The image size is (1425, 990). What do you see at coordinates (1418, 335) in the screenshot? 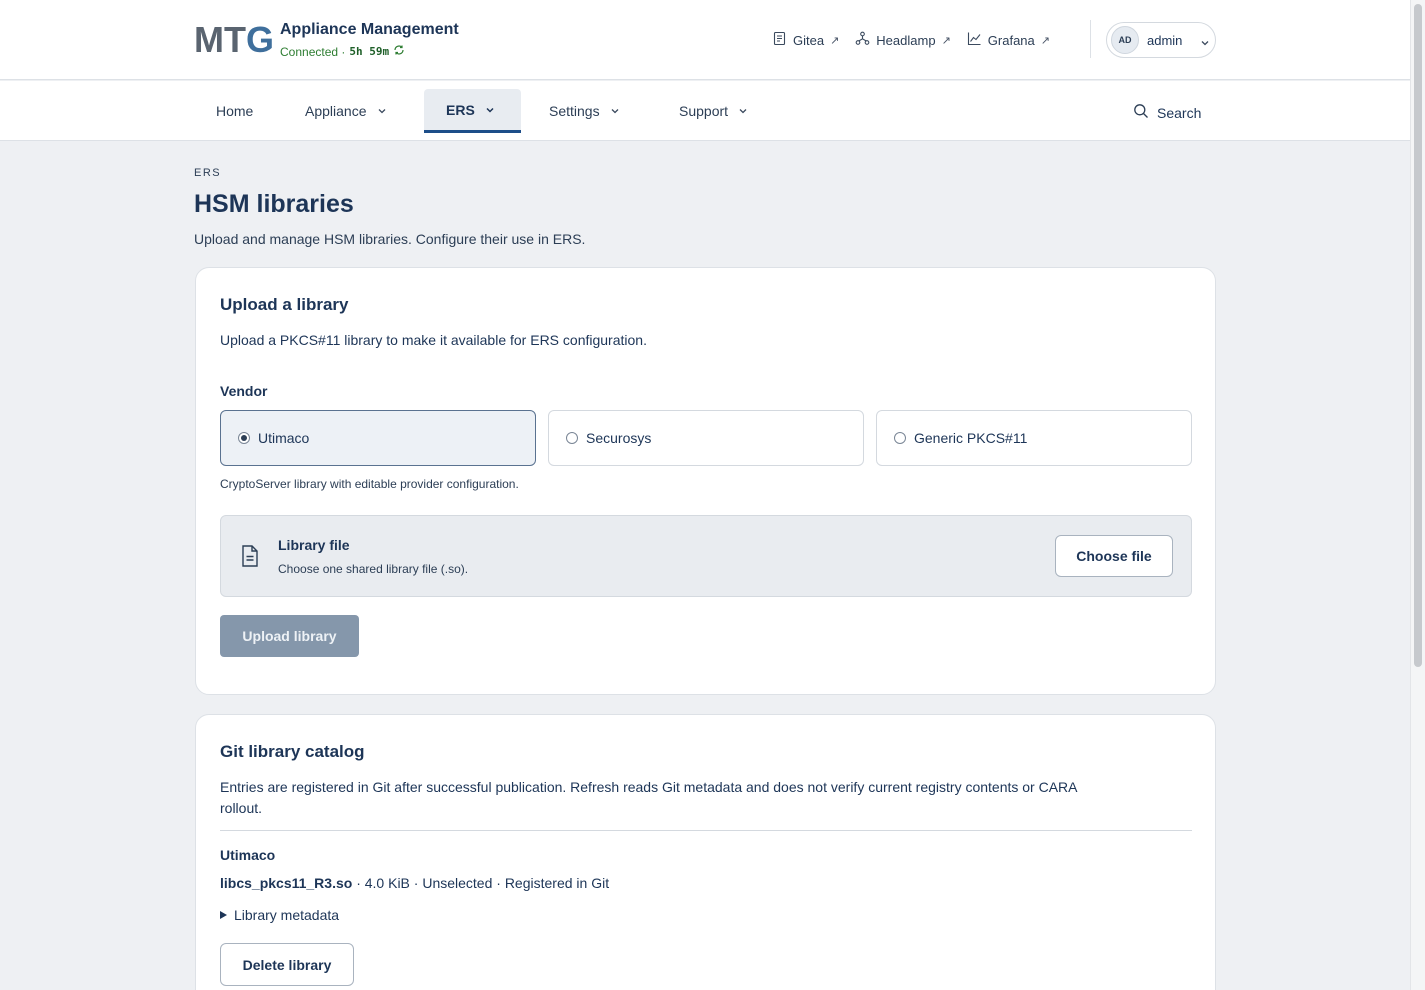
I see `scrollbar-thumb` at bounding box center [1418, 335].